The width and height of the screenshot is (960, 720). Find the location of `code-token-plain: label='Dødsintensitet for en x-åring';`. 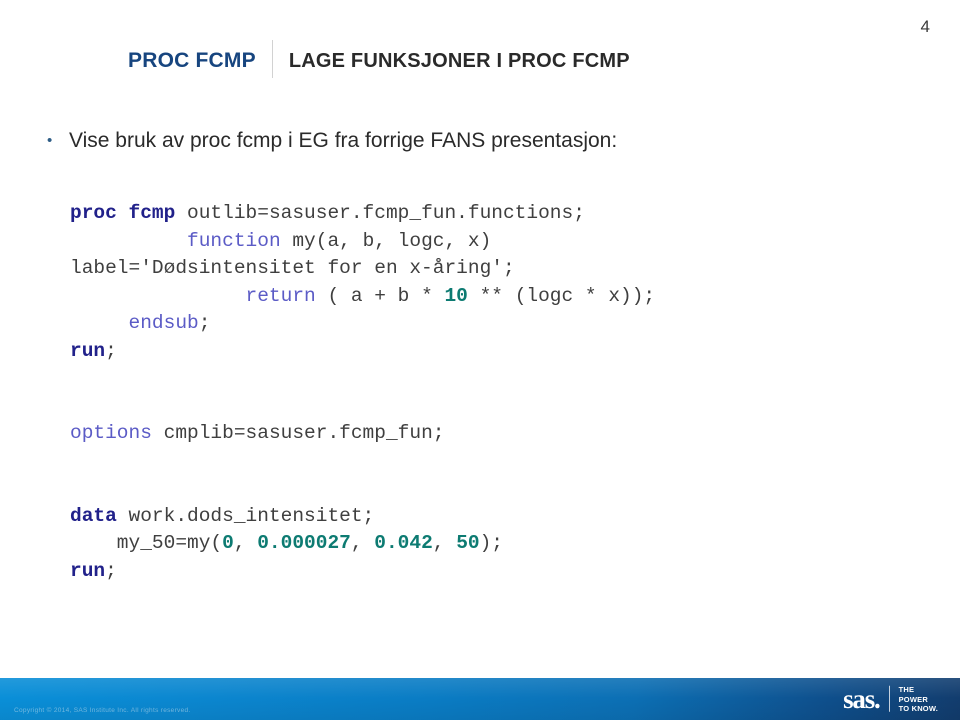

code-token-plain: label='Dødsintensitet for en x-åring'; is located at coordinates (292, 268).